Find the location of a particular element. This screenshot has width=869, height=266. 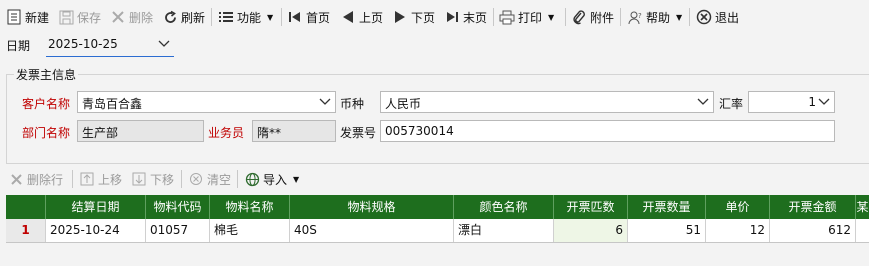

department-label: 部门名称 is located at coordinates (46, 133).